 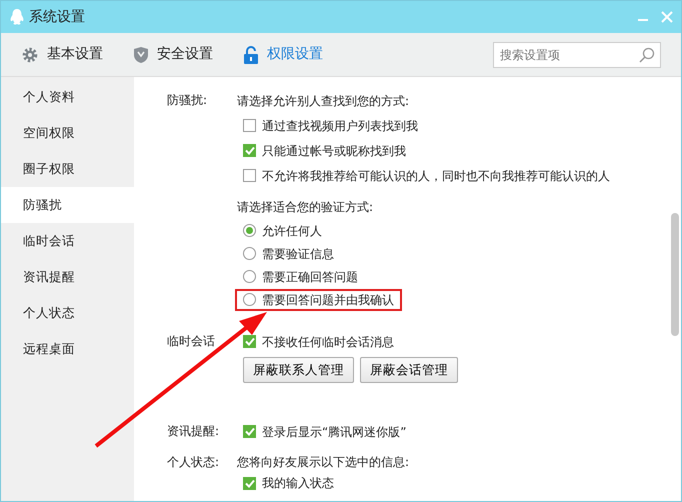 What do you see at coordinates (310, 277) in the screenshot?
I see `option-label: 需要正确回答问题` at bounding box center [310, 277].